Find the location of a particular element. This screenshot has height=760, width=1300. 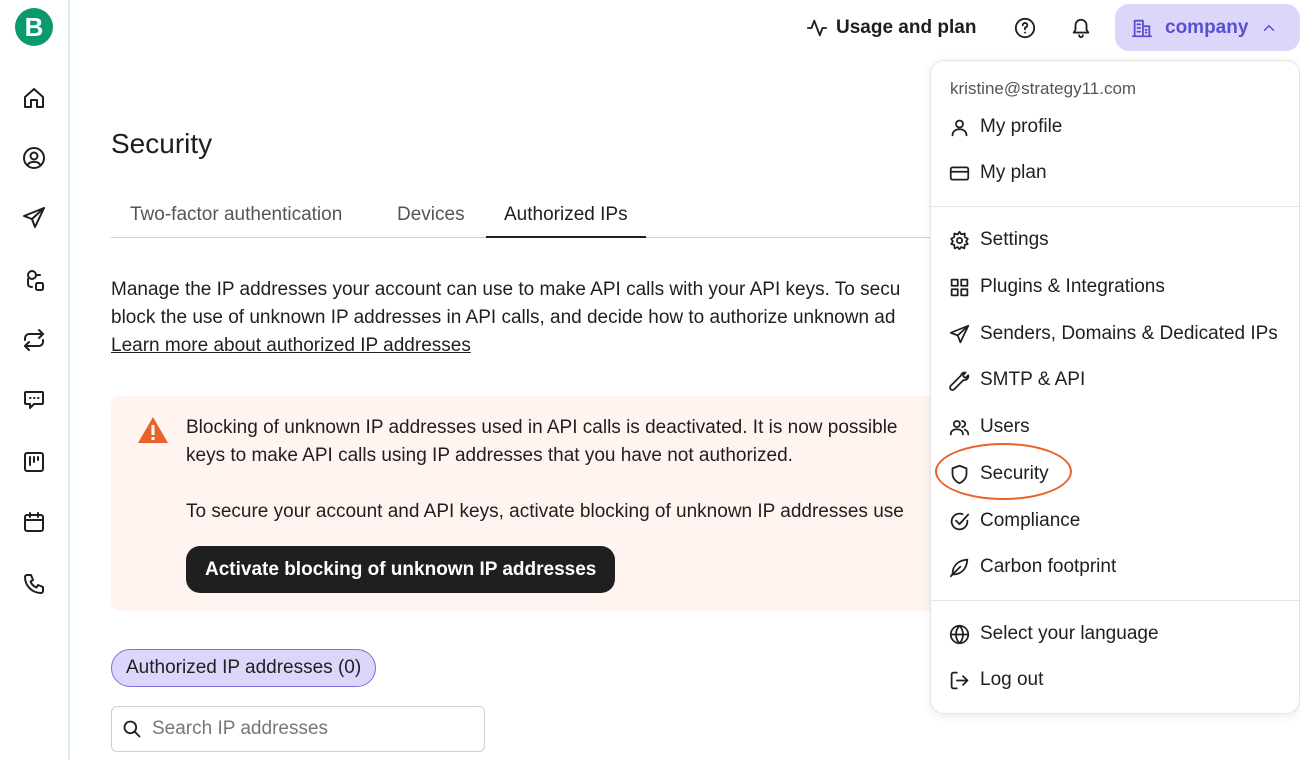

tab-two-factor: Two-factor authentication is located at coordinates (236, 217).